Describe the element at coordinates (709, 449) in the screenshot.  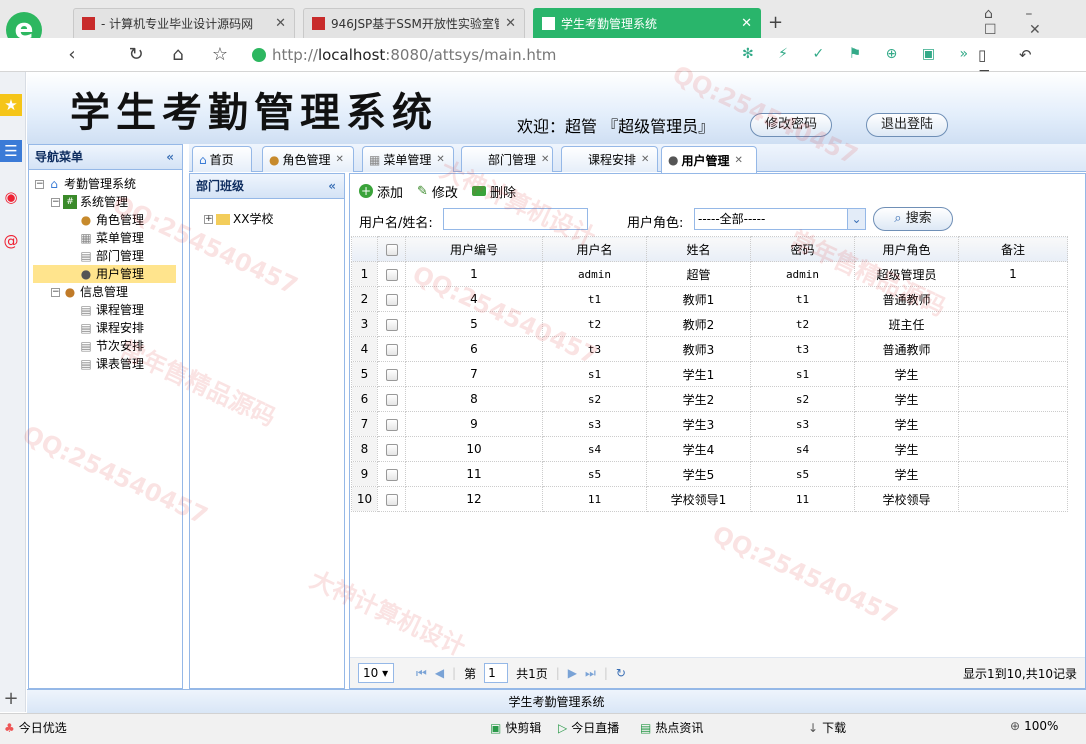
I see `table-row: 8 10 s4 学生4 s4 学生` at that location.